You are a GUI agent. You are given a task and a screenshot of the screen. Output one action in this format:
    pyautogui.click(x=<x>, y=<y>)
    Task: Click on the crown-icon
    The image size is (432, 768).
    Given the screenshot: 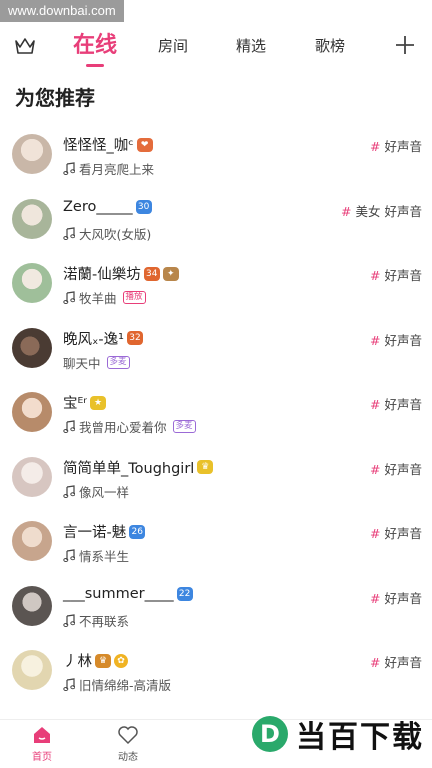 What is the action you would take?
    pyautogui.click(x=25, y=46)
    